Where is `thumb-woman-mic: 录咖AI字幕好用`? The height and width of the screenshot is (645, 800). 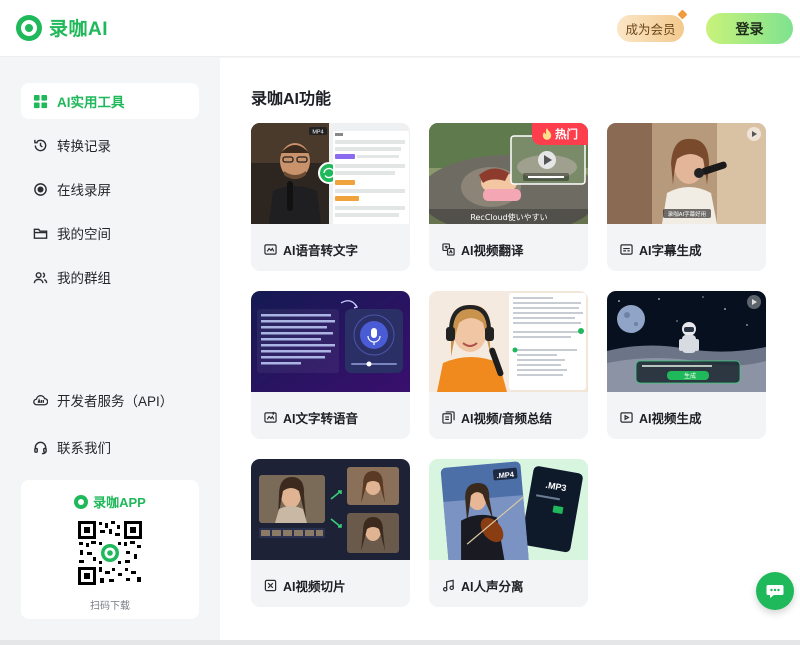
thumb-woman-mic: 录咖AI字幕好用 is located at coordinates (686, 173).